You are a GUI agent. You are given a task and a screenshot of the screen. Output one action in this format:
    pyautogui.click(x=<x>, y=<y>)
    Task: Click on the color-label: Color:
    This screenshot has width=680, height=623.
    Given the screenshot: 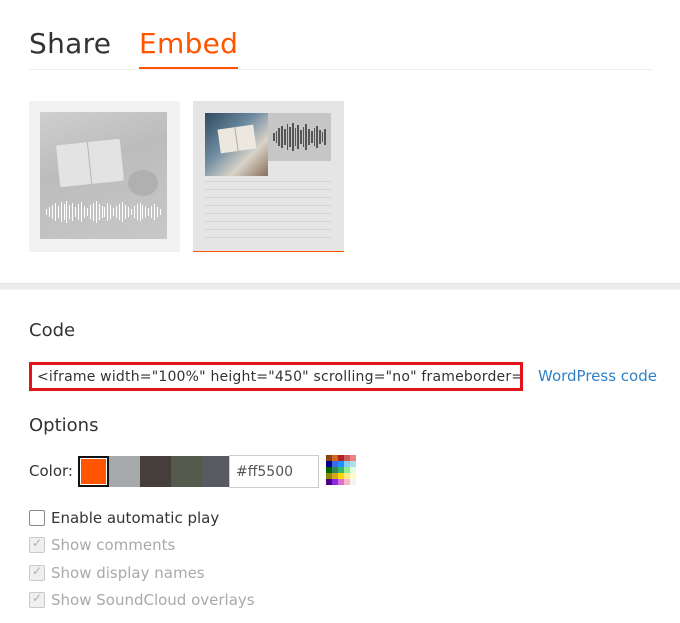 What is the action you would take?
    pyautogui.click(x=51, y=471)
    